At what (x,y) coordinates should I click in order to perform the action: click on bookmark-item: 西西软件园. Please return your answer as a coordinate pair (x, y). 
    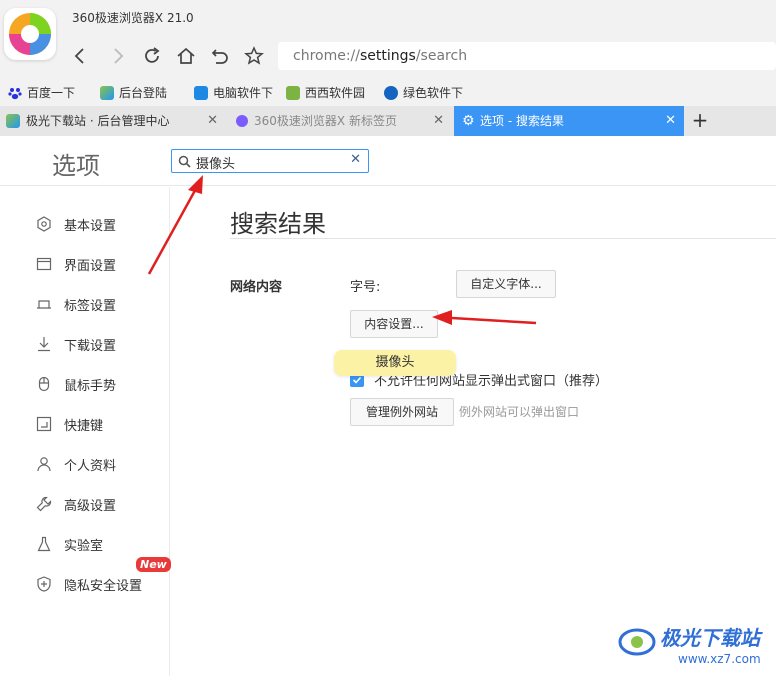
    Looking at the image, I should click on (325, 92).